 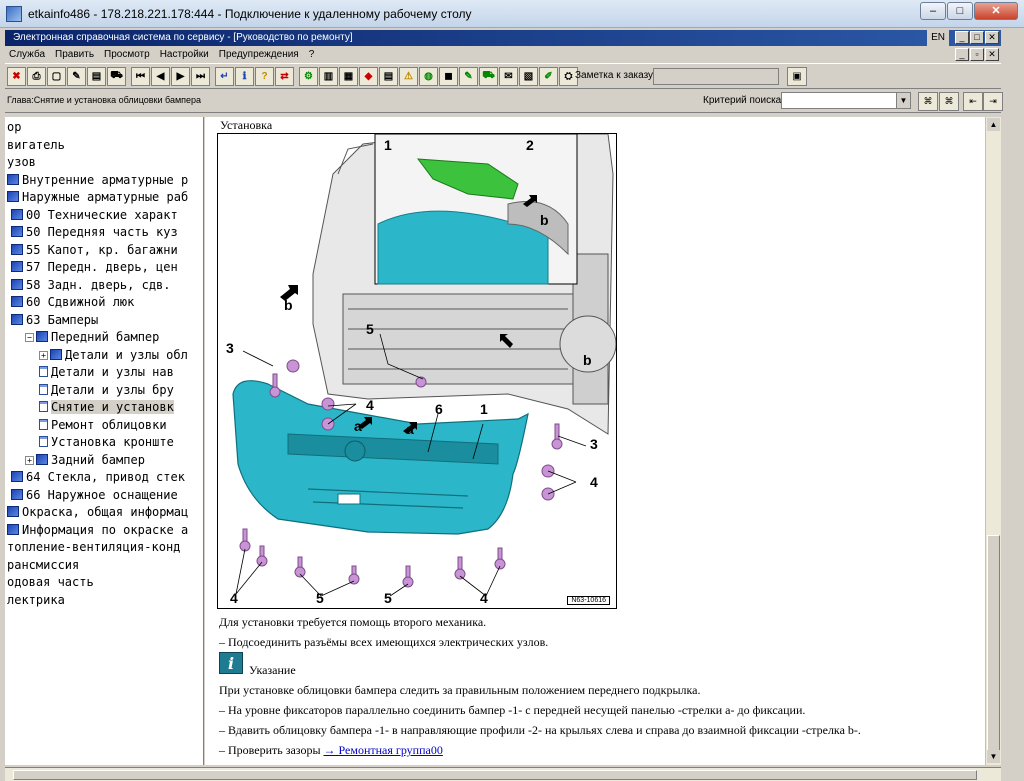 I want to click on tree-item: + Детали и узлы обл, so click(x=113, y=355).